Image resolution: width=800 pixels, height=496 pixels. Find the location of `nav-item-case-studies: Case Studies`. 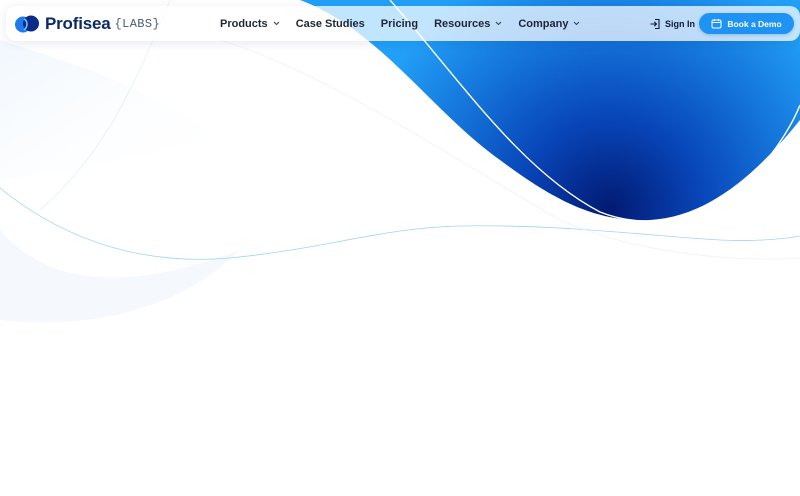

nav-item-case-studies: Case Studies is located at coordinates (330, 24).